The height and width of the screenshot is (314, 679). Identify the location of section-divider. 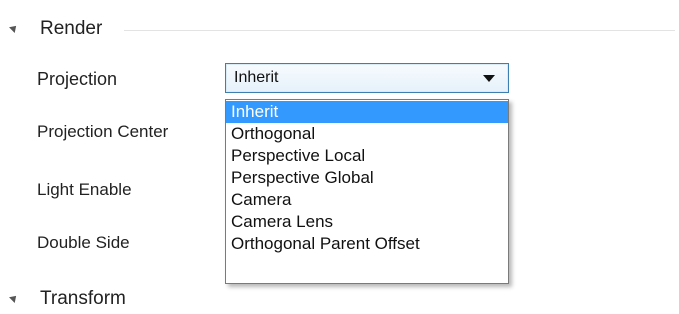
(399, 30).